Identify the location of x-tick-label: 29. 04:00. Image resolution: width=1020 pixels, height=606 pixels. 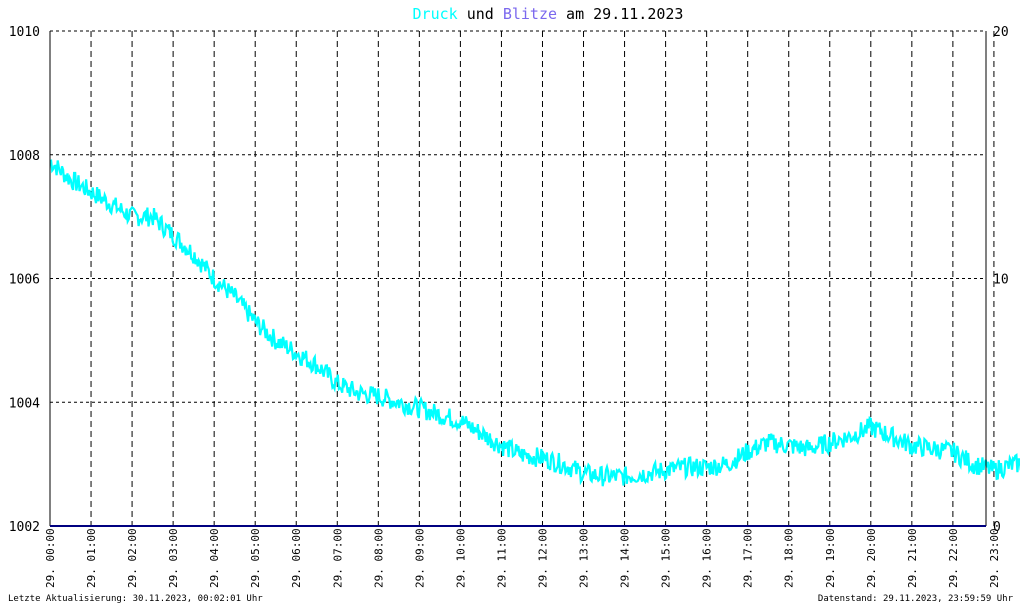
(214, 558).